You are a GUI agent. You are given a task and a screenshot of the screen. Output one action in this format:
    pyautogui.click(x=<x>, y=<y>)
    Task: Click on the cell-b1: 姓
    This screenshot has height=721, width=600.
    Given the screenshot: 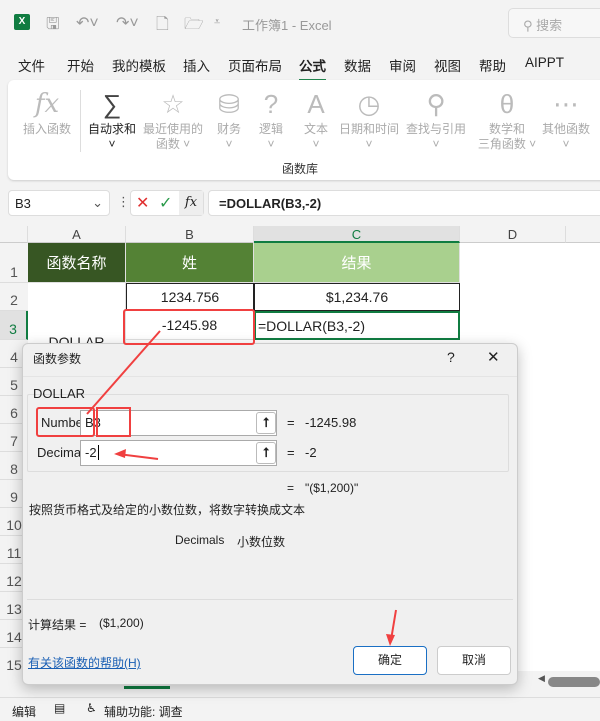 What is the action you would take?
    pyautogui.click(x=190, y=263)
    